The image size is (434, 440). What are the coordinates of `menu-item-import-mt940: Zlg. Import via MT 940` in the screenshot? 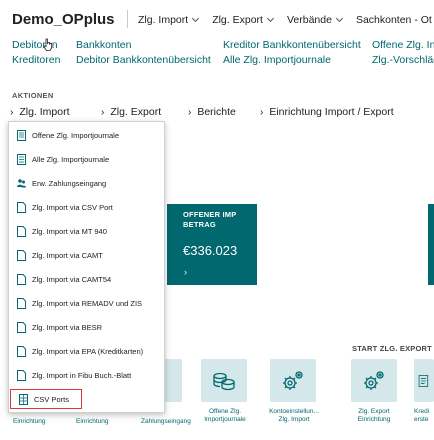 It's located at (86, 231).